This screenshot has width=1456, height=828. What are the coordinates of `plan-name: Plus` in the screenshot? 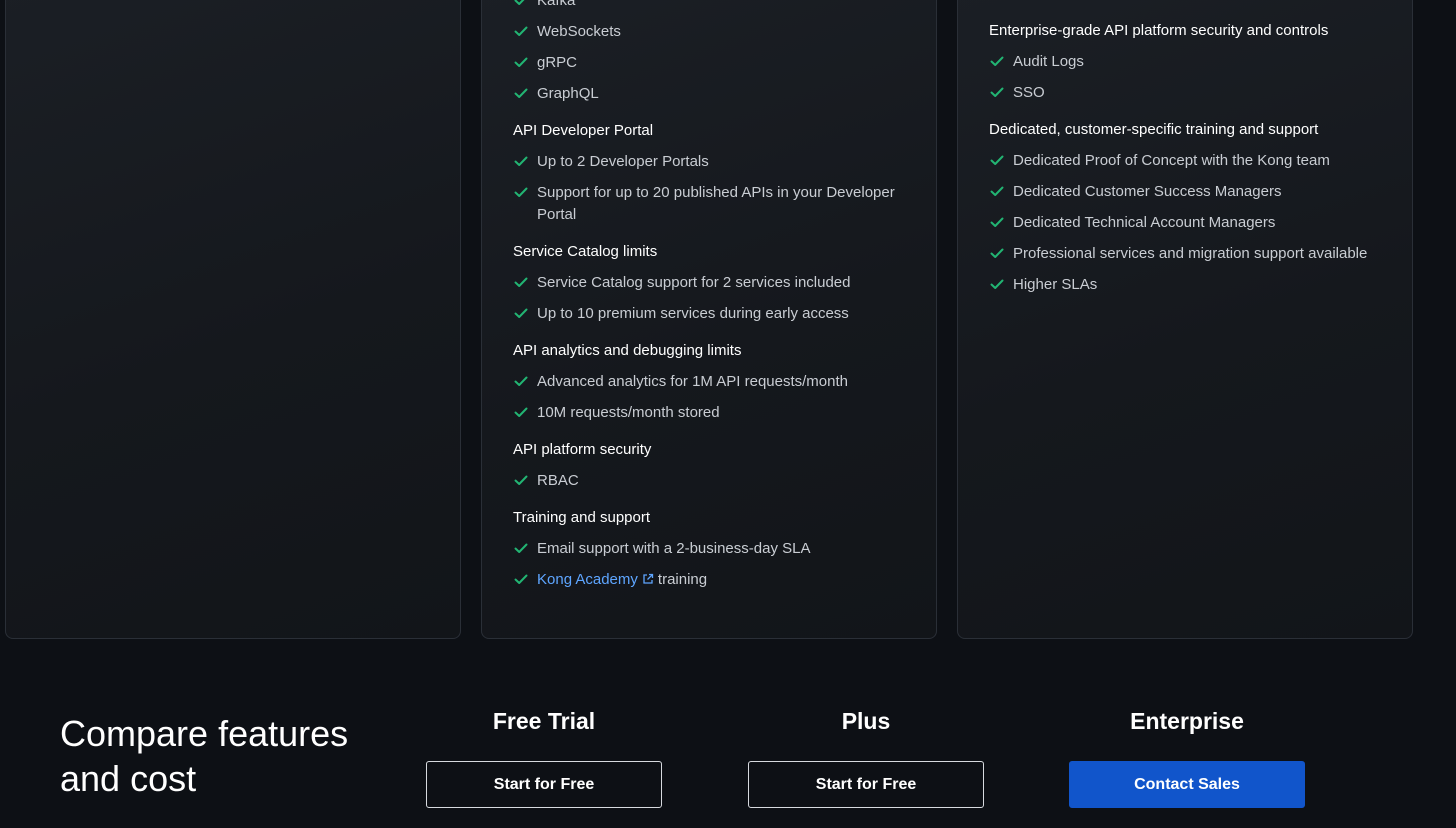 It's located at (866, 721).